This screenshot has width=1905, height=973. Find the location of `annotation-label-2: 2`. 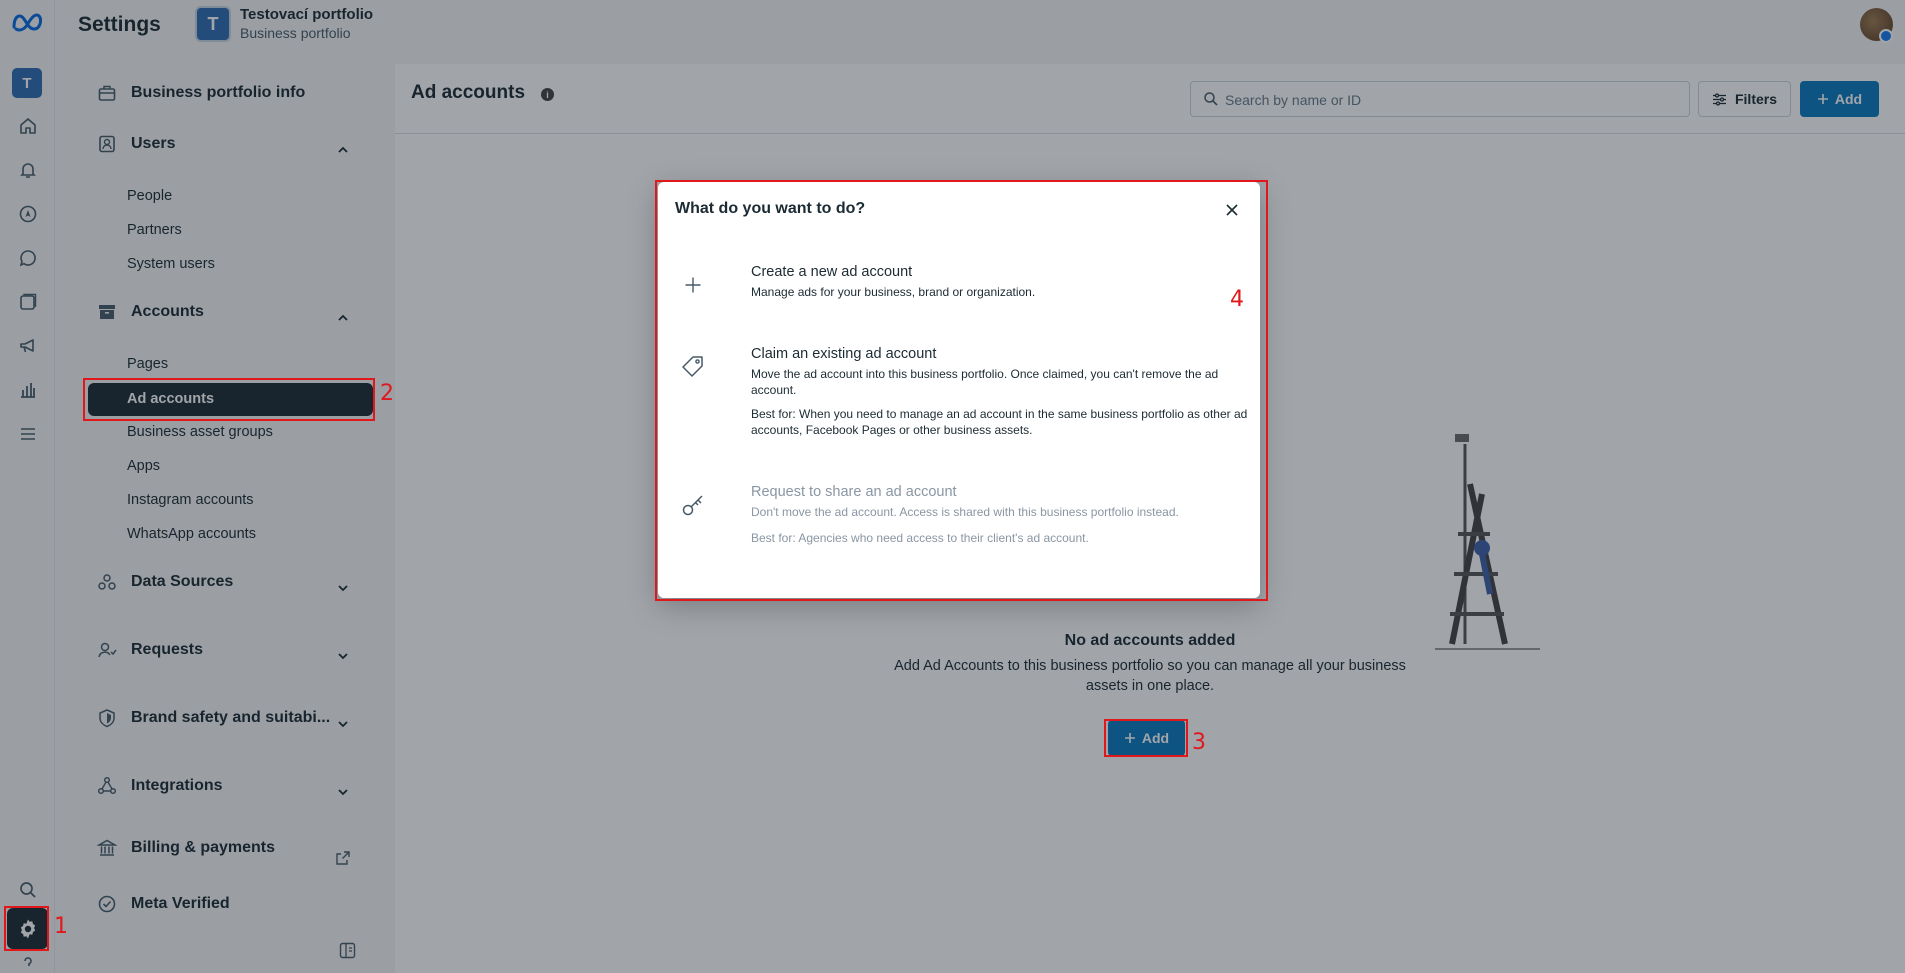

annotation-label-2: 2 is located at coordinates (387, 393).